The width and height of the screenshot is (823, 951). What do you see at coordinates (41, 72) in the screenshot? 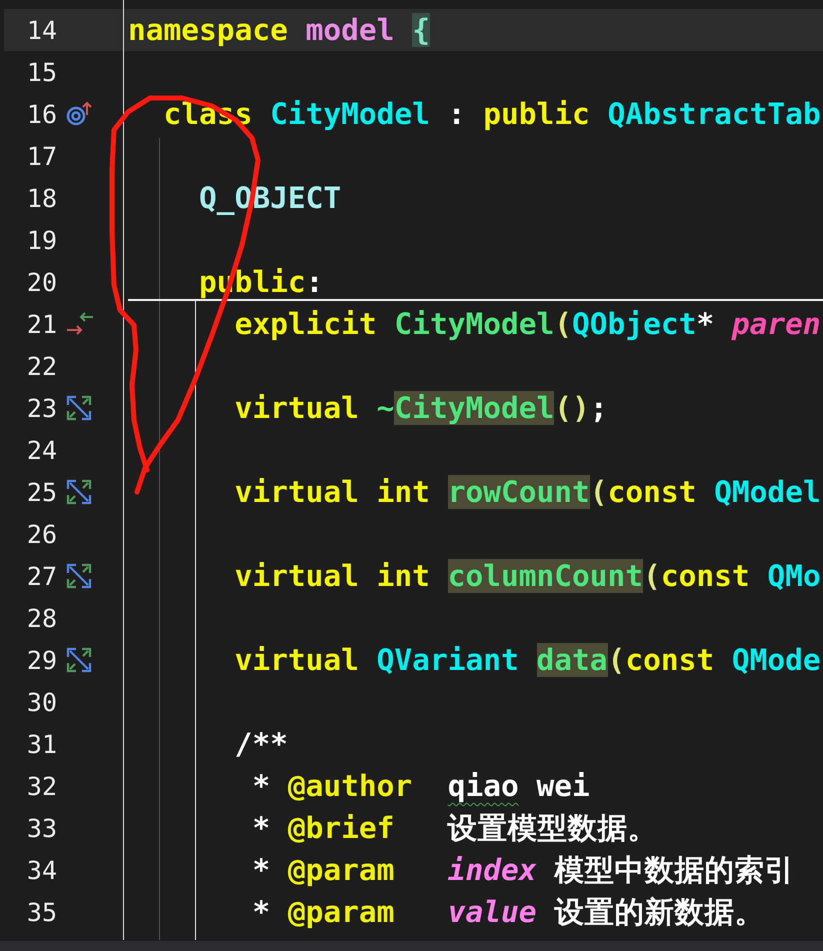
I see `line-number: 15` at bounding box center [41, 72].